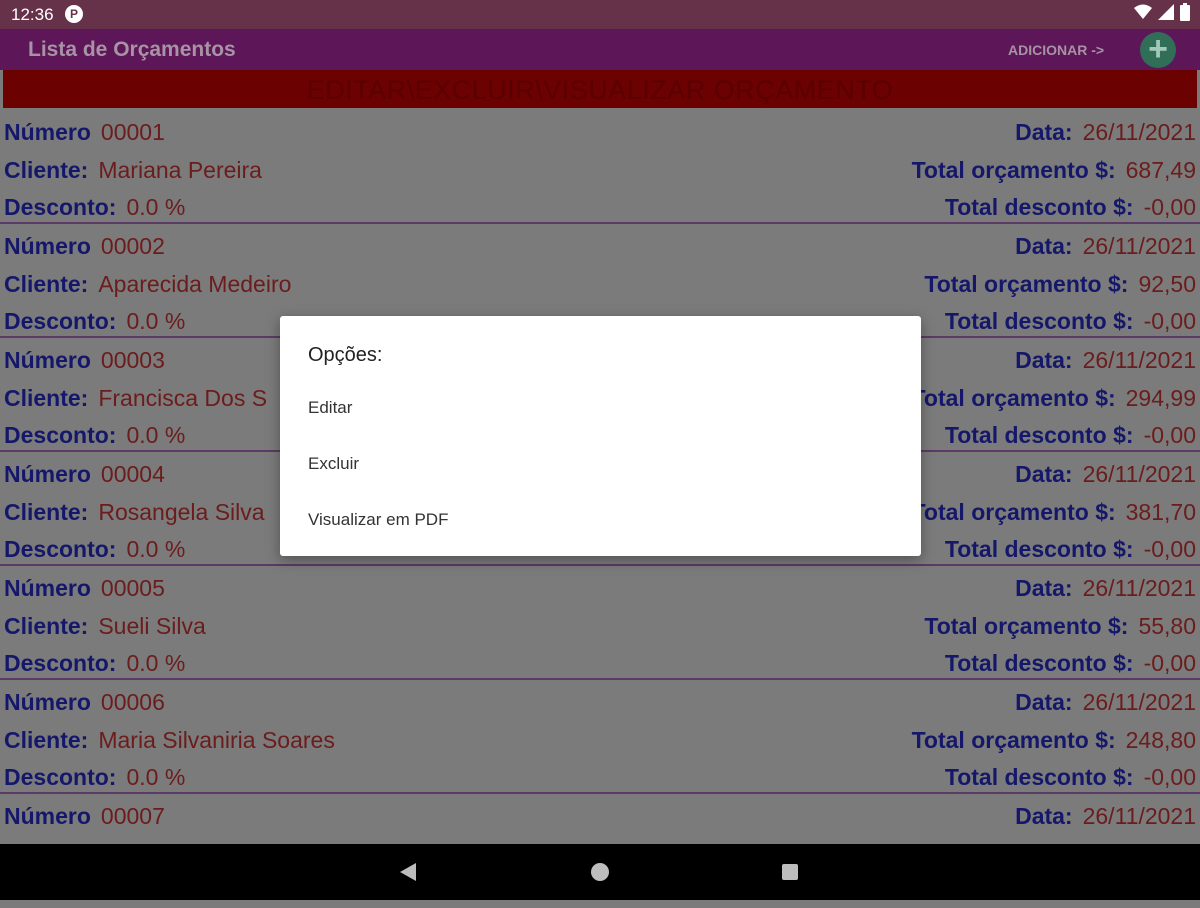  Describe the element at coordinates (345, 355) in the screenshot. I see `dialog-title: Opções:` at that location.